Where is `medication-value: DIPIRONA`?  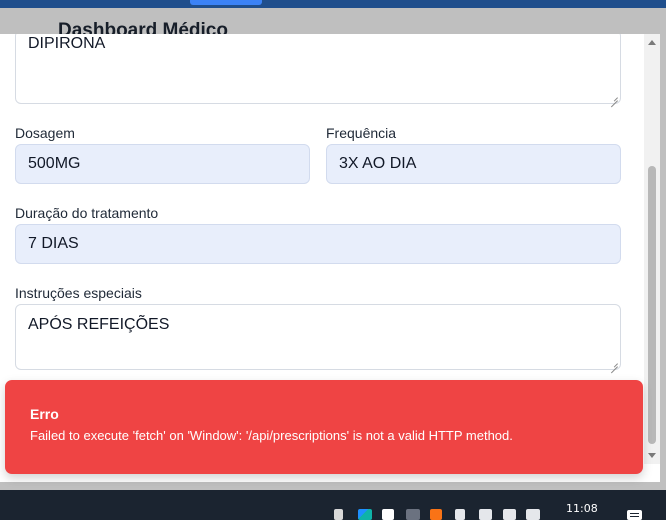 medication-value: DIPIRONA is located at coordinates (67, 43).